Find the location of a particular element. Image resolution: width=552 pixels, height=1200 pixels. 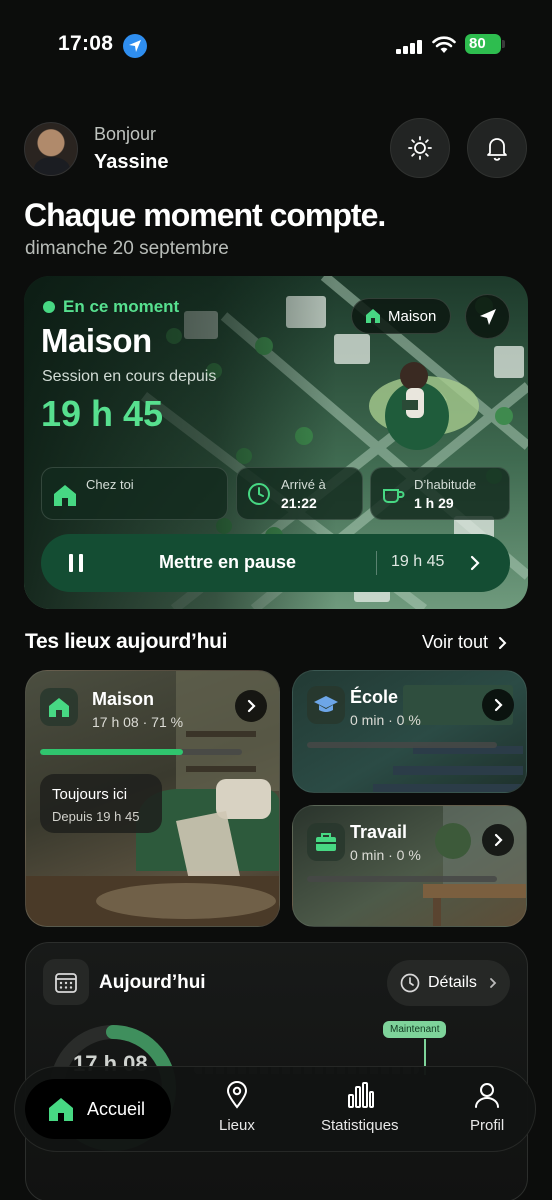

now-marker-label: Maintenant is located at coordinates (415, 1029).